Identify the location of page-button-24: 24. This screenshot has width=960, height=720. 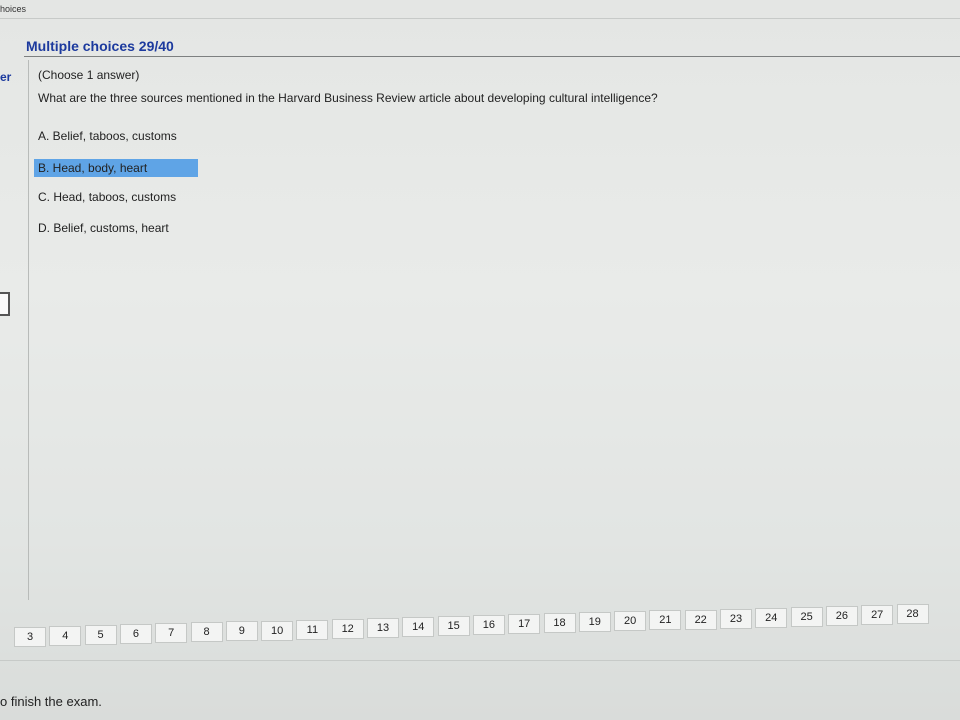
(771, 617).